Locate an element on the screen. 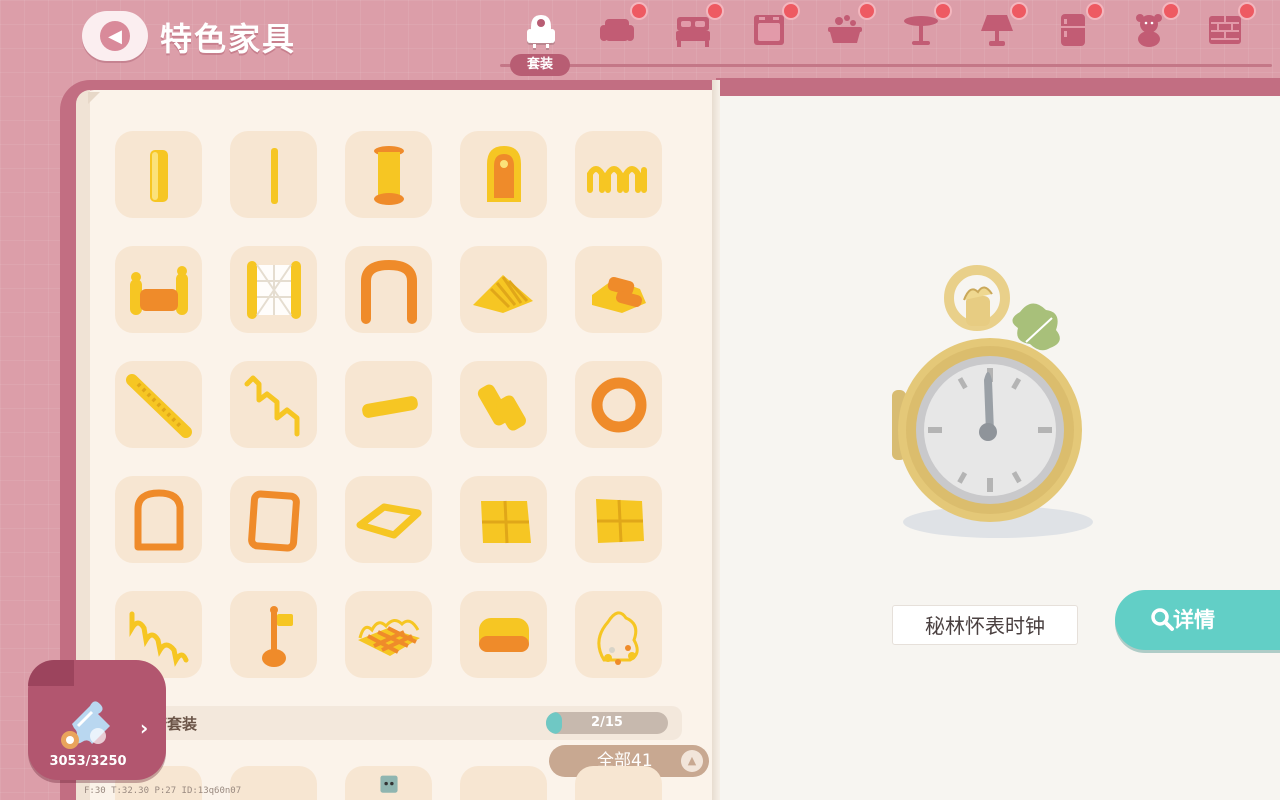 The width and height of the screenshot is (1280, 800). chevron-up-icon: ▲ is located at coordinates (692, 761).